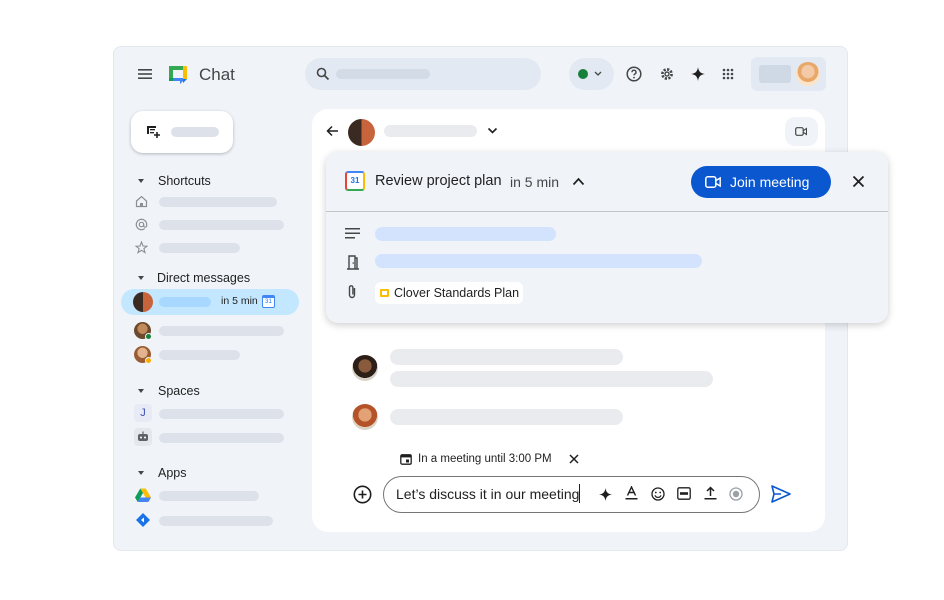 The height and width of the screenshot is (600, 944). I want to click on back-arrow-icon, so click(332, 131).